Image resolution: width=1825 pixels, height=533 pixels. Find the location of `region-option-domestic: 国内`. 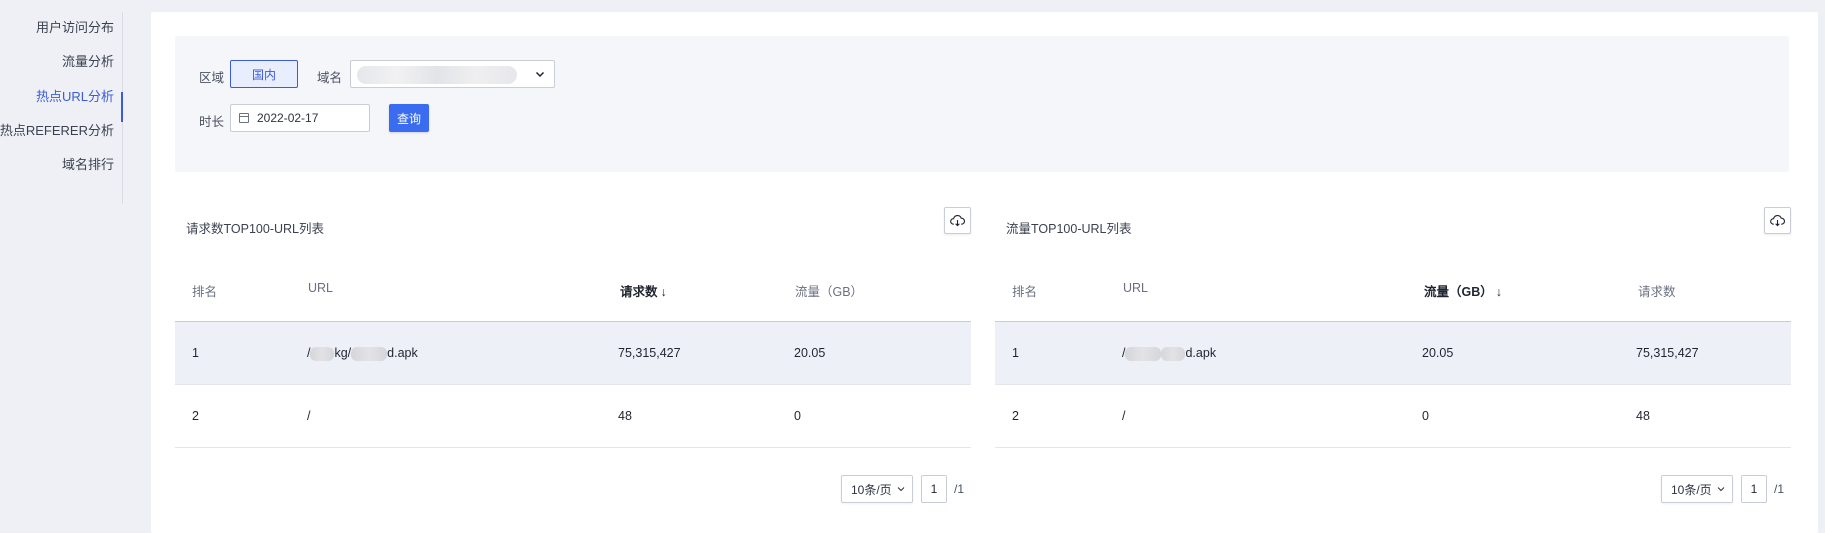

region-option-domestic: 国内 is located at coordinates (264, 74).